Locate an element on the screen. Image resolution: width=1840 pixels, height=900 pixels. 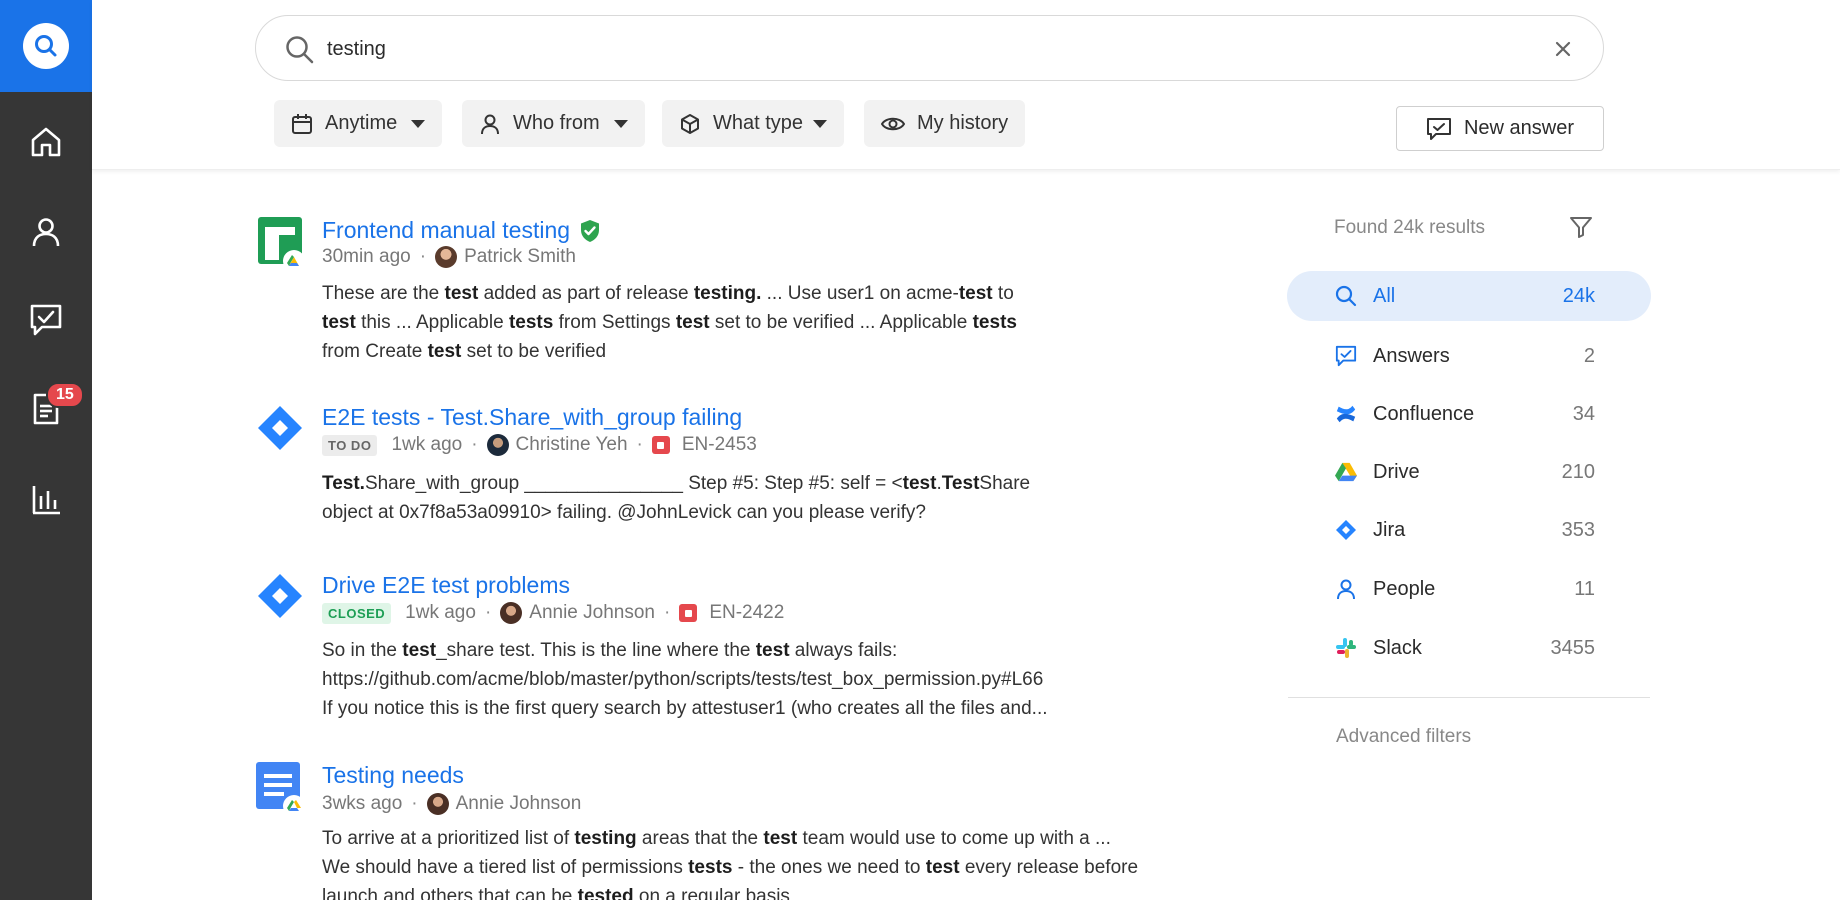
search-bar is located at coordinates (929, 48).